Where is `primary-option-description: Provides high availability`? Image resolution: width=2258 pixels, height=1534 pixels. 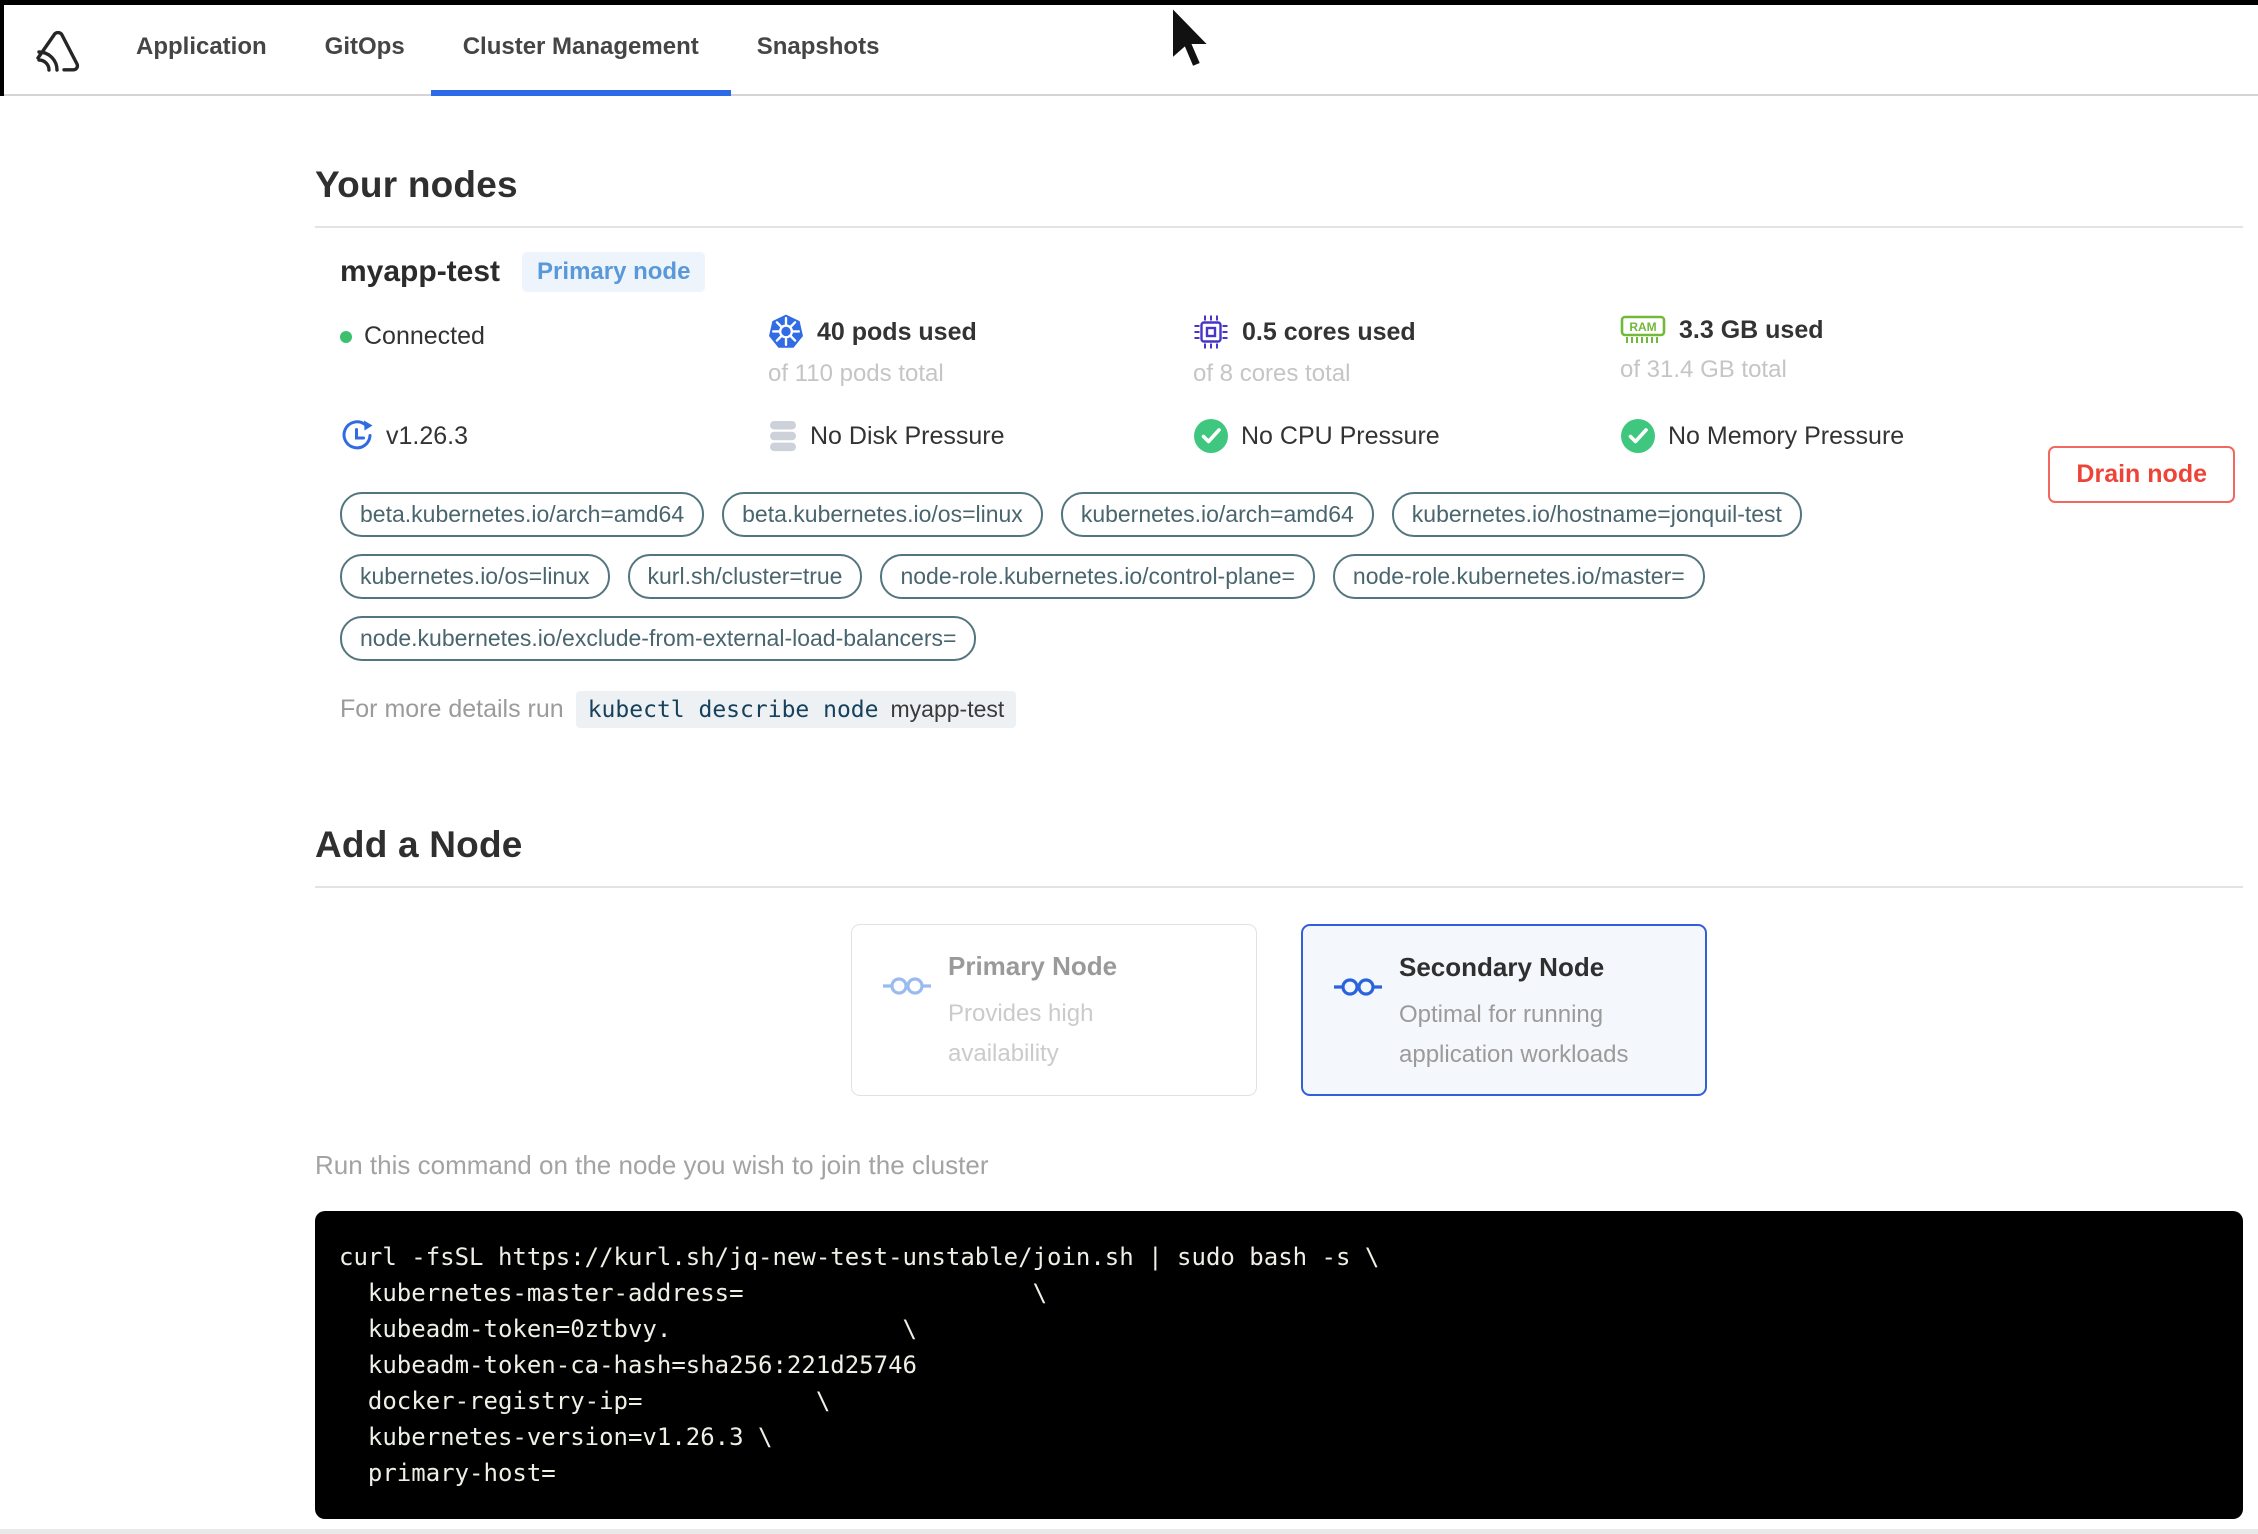
primary-option-description: Provides high availability is located at coordinates (1021, 1033).